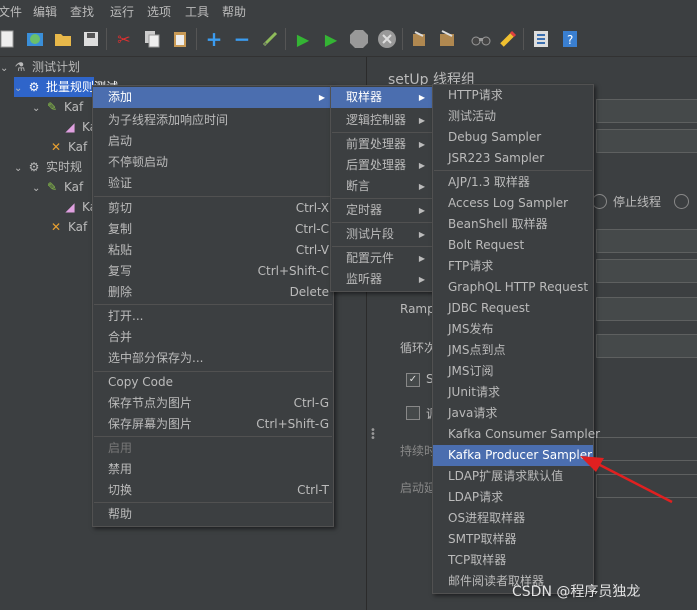 The image size is (697, 610). What do you see at coordinates (576, 592) in the screenshot?
I see `watermark: CSDN @程序员独龙` at bounding box center [576, 592].